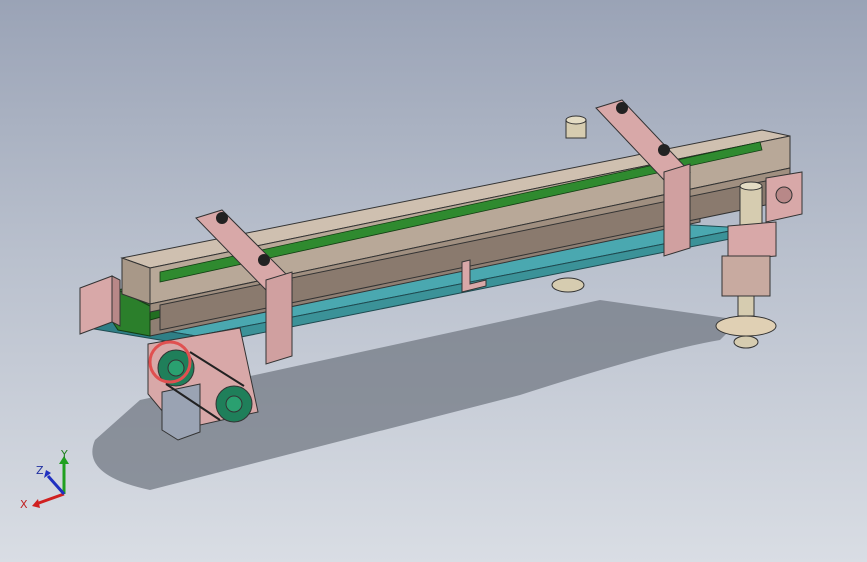  I want to click on coordinate-triad: Y Z X, so click(48, 483).